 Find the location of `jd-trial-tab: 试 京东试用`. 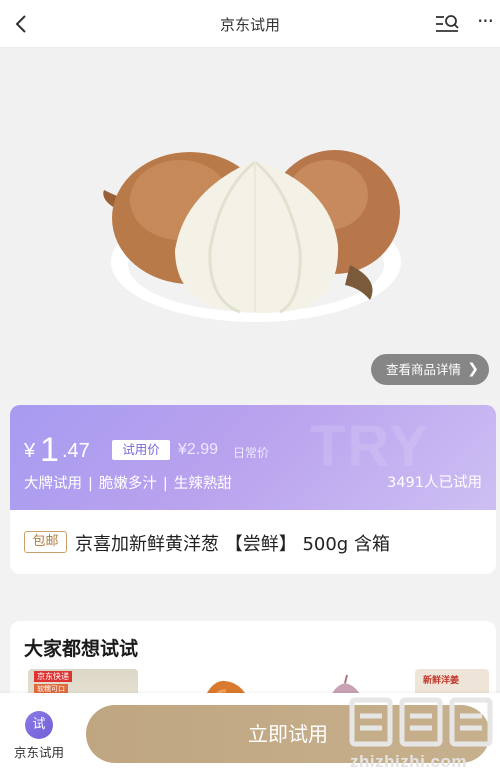

jd-trial-tab: 试 京东试用 is located at coordinates (39, 736).